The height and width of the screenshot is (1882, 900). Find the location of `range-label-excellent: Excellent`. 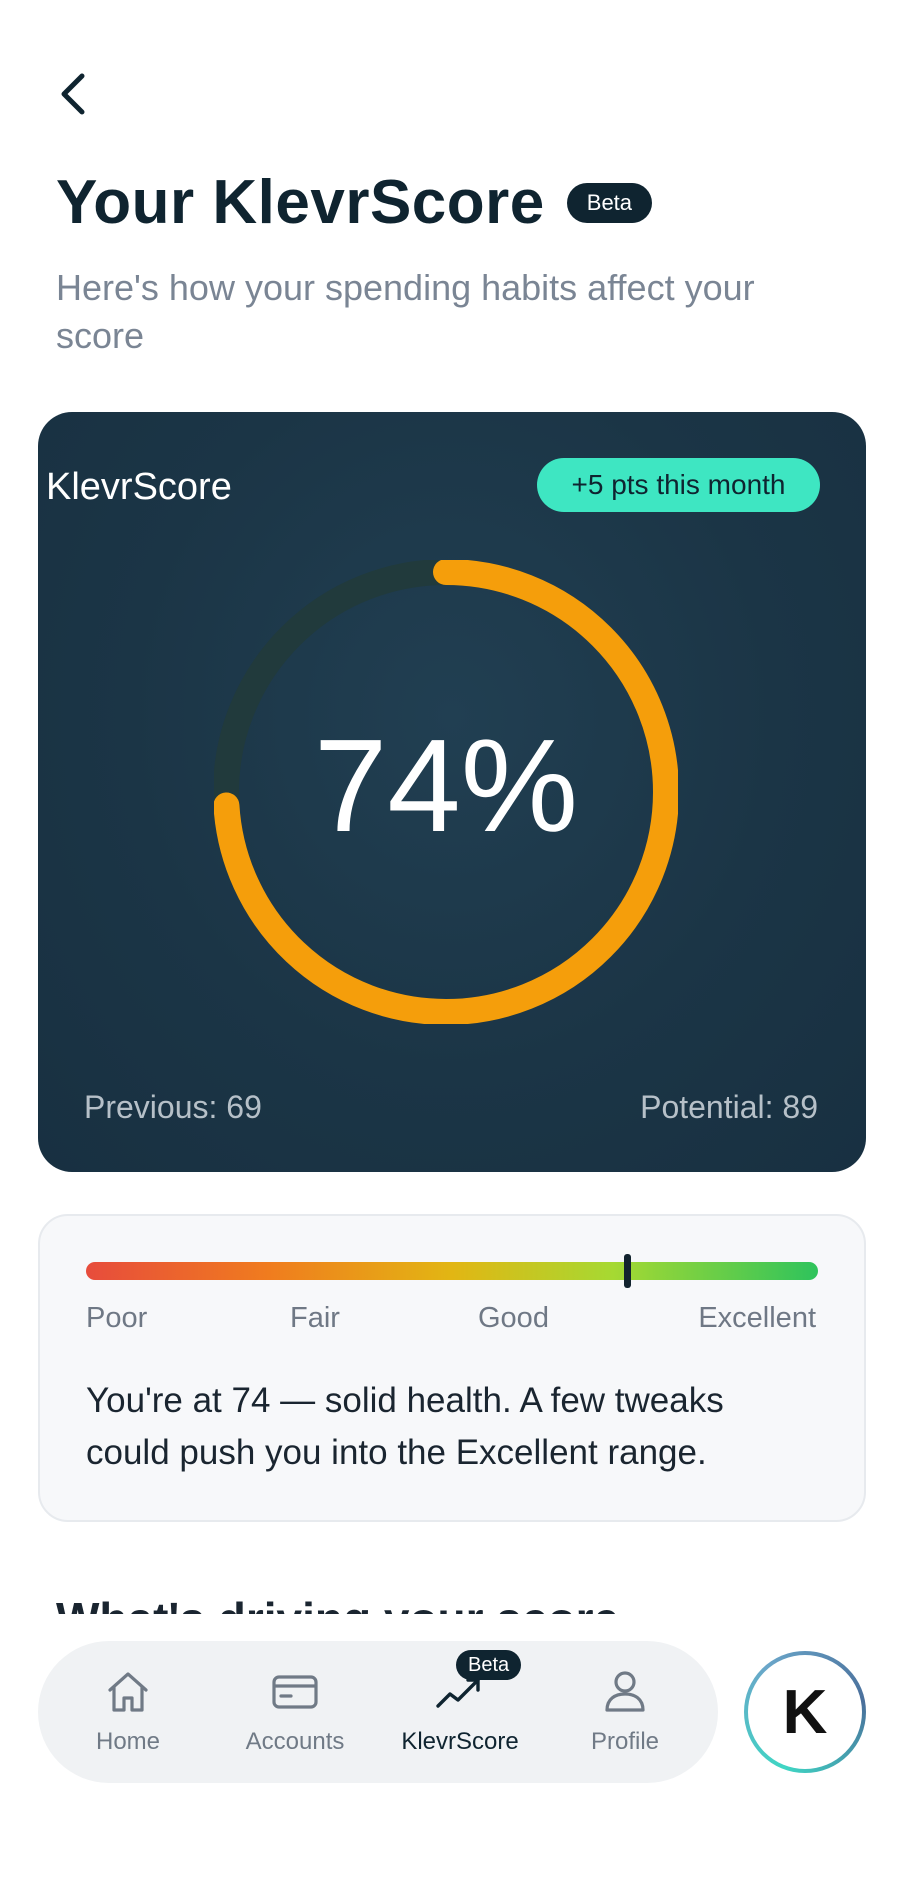

range-label-excellent: Excellent is located at coordinates (757, 1318).